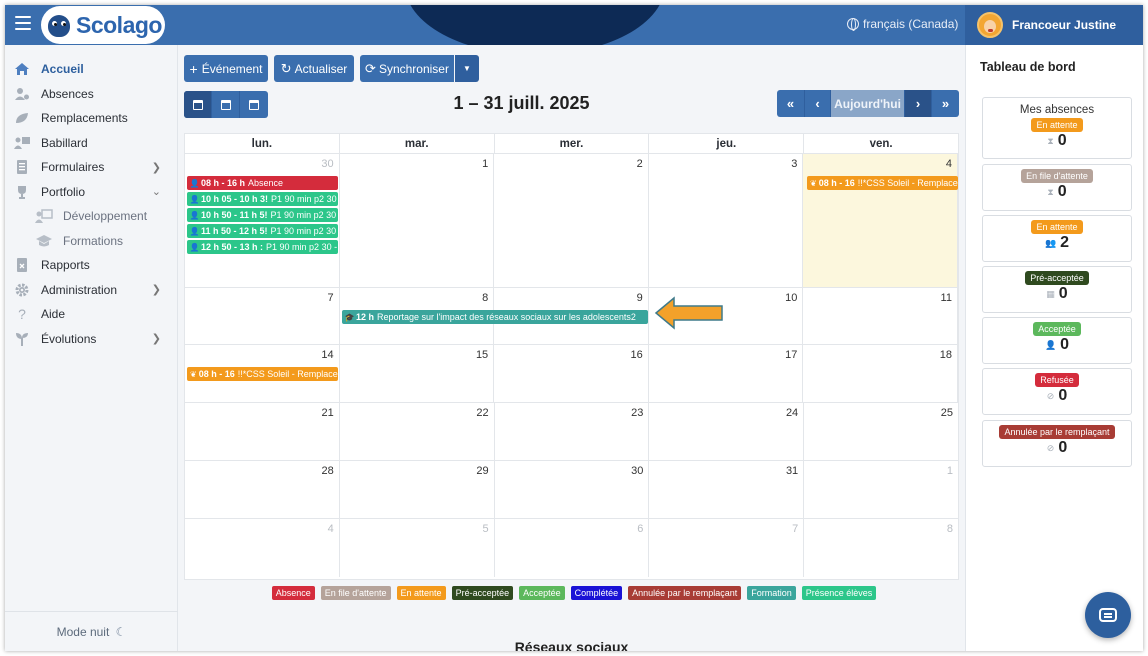 This screenshot has height=656, width=1148. What do you see at coordinates (948, 164) in the screenshot?
I see `day-number: 4` at bounding box center [948, 164].